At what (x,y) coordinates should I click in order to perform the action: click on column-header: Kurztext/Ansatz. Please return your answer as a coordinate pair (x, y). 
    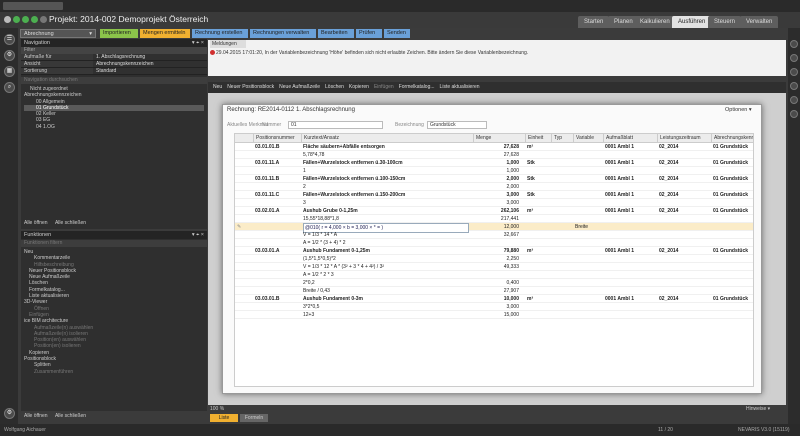
    Looking at the image, I should click on (386, 138).